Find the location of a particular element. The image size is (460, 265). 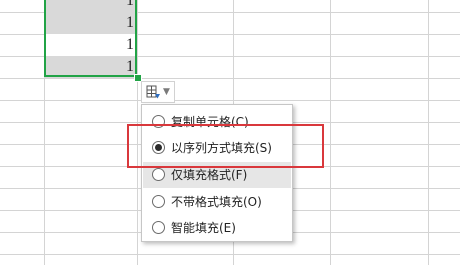

annotation-highlight-box is located at coordinates (225, 146).